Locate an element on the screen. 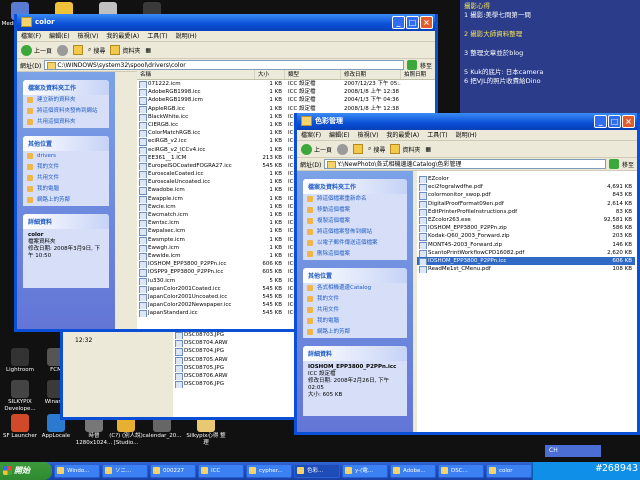  task-share-folder: 共用這個資料夾 is located at coordinates (66, 122).